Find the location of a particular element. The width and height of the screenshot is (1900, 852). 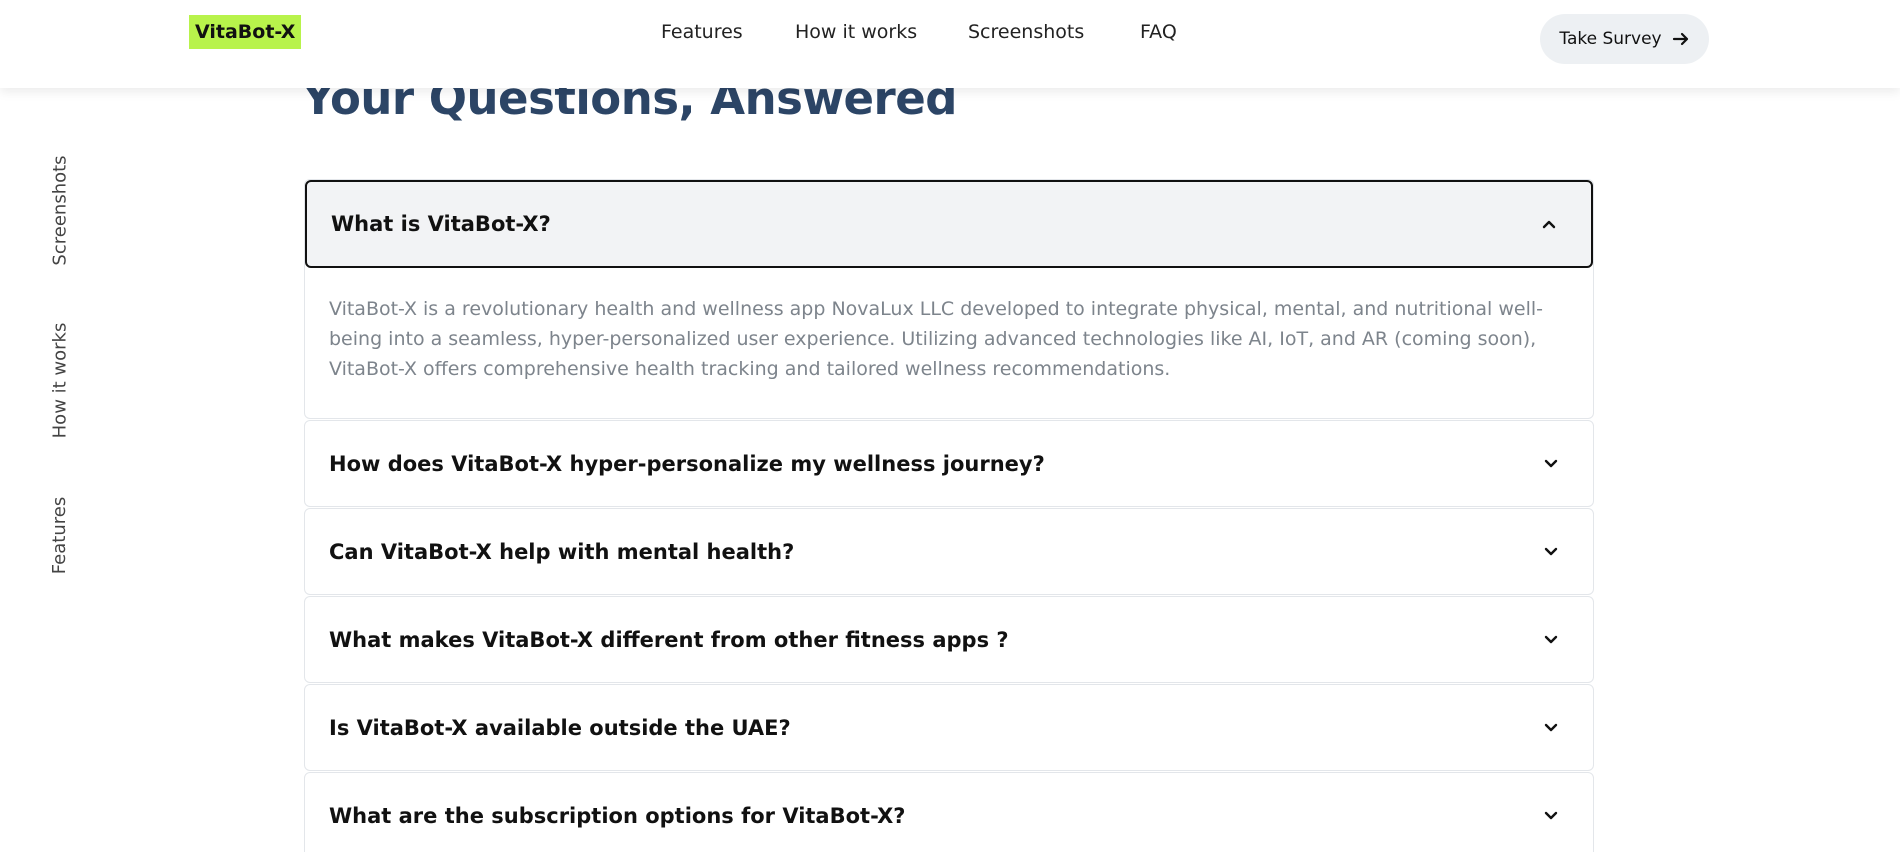

side-nav-how-it-works: How it works is located at coordinates (60, 380).